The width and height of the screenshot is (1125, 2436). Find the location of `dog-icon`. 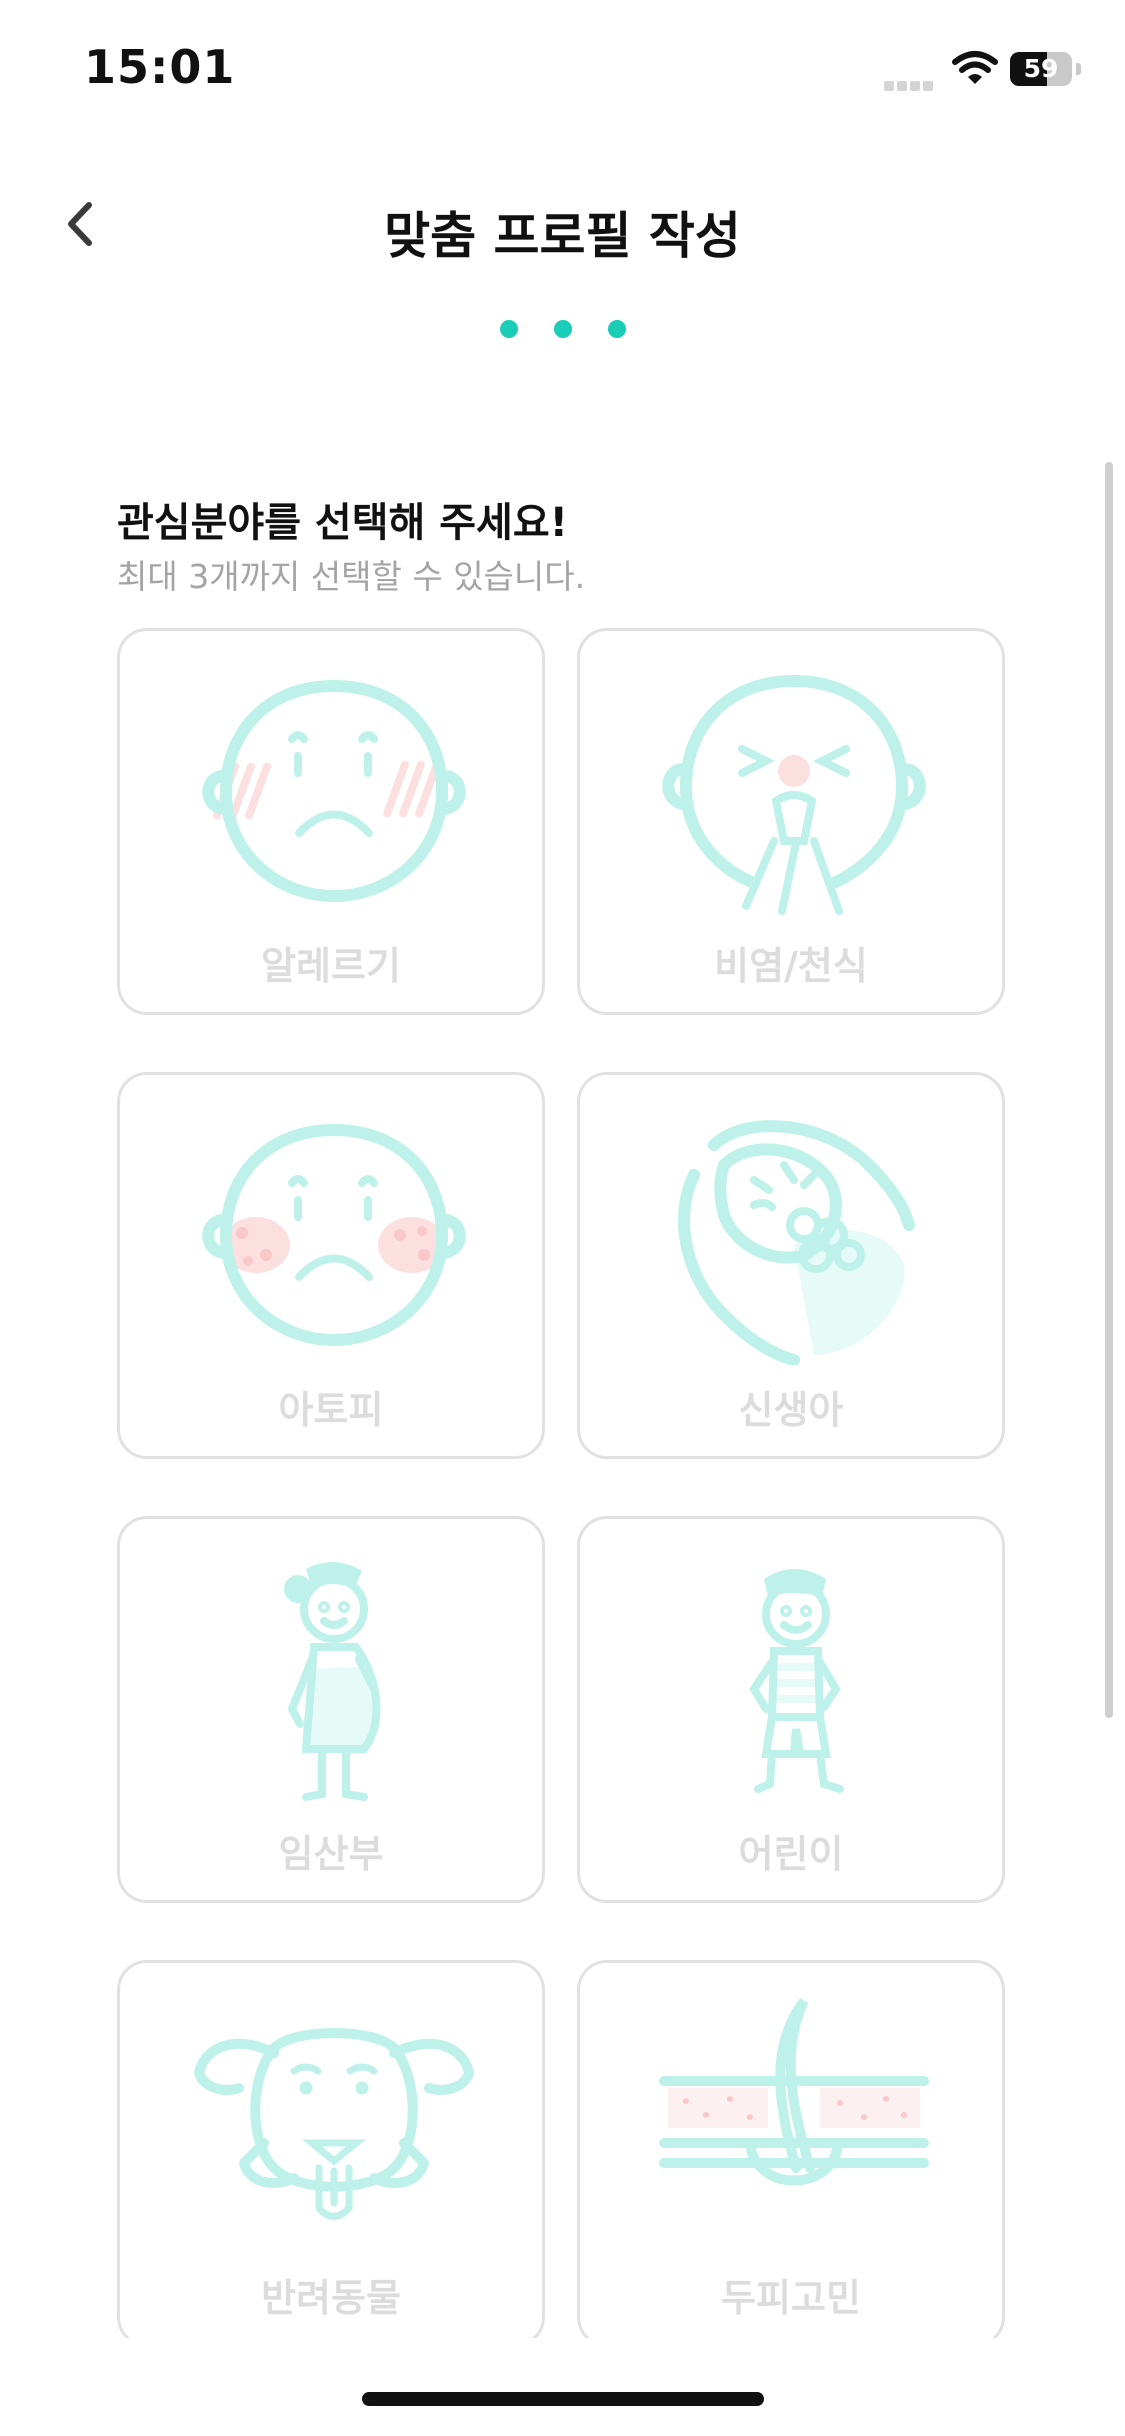

dog-icon is located at coordinates (334, 2124).